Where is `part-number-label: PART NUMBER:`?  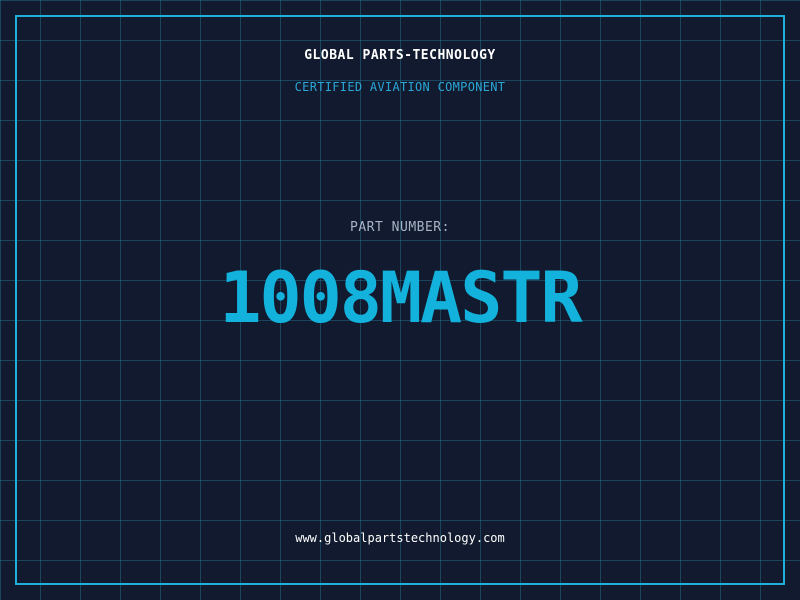
part-number-label: PART NUMBER: is located at coordinates (400, 227).